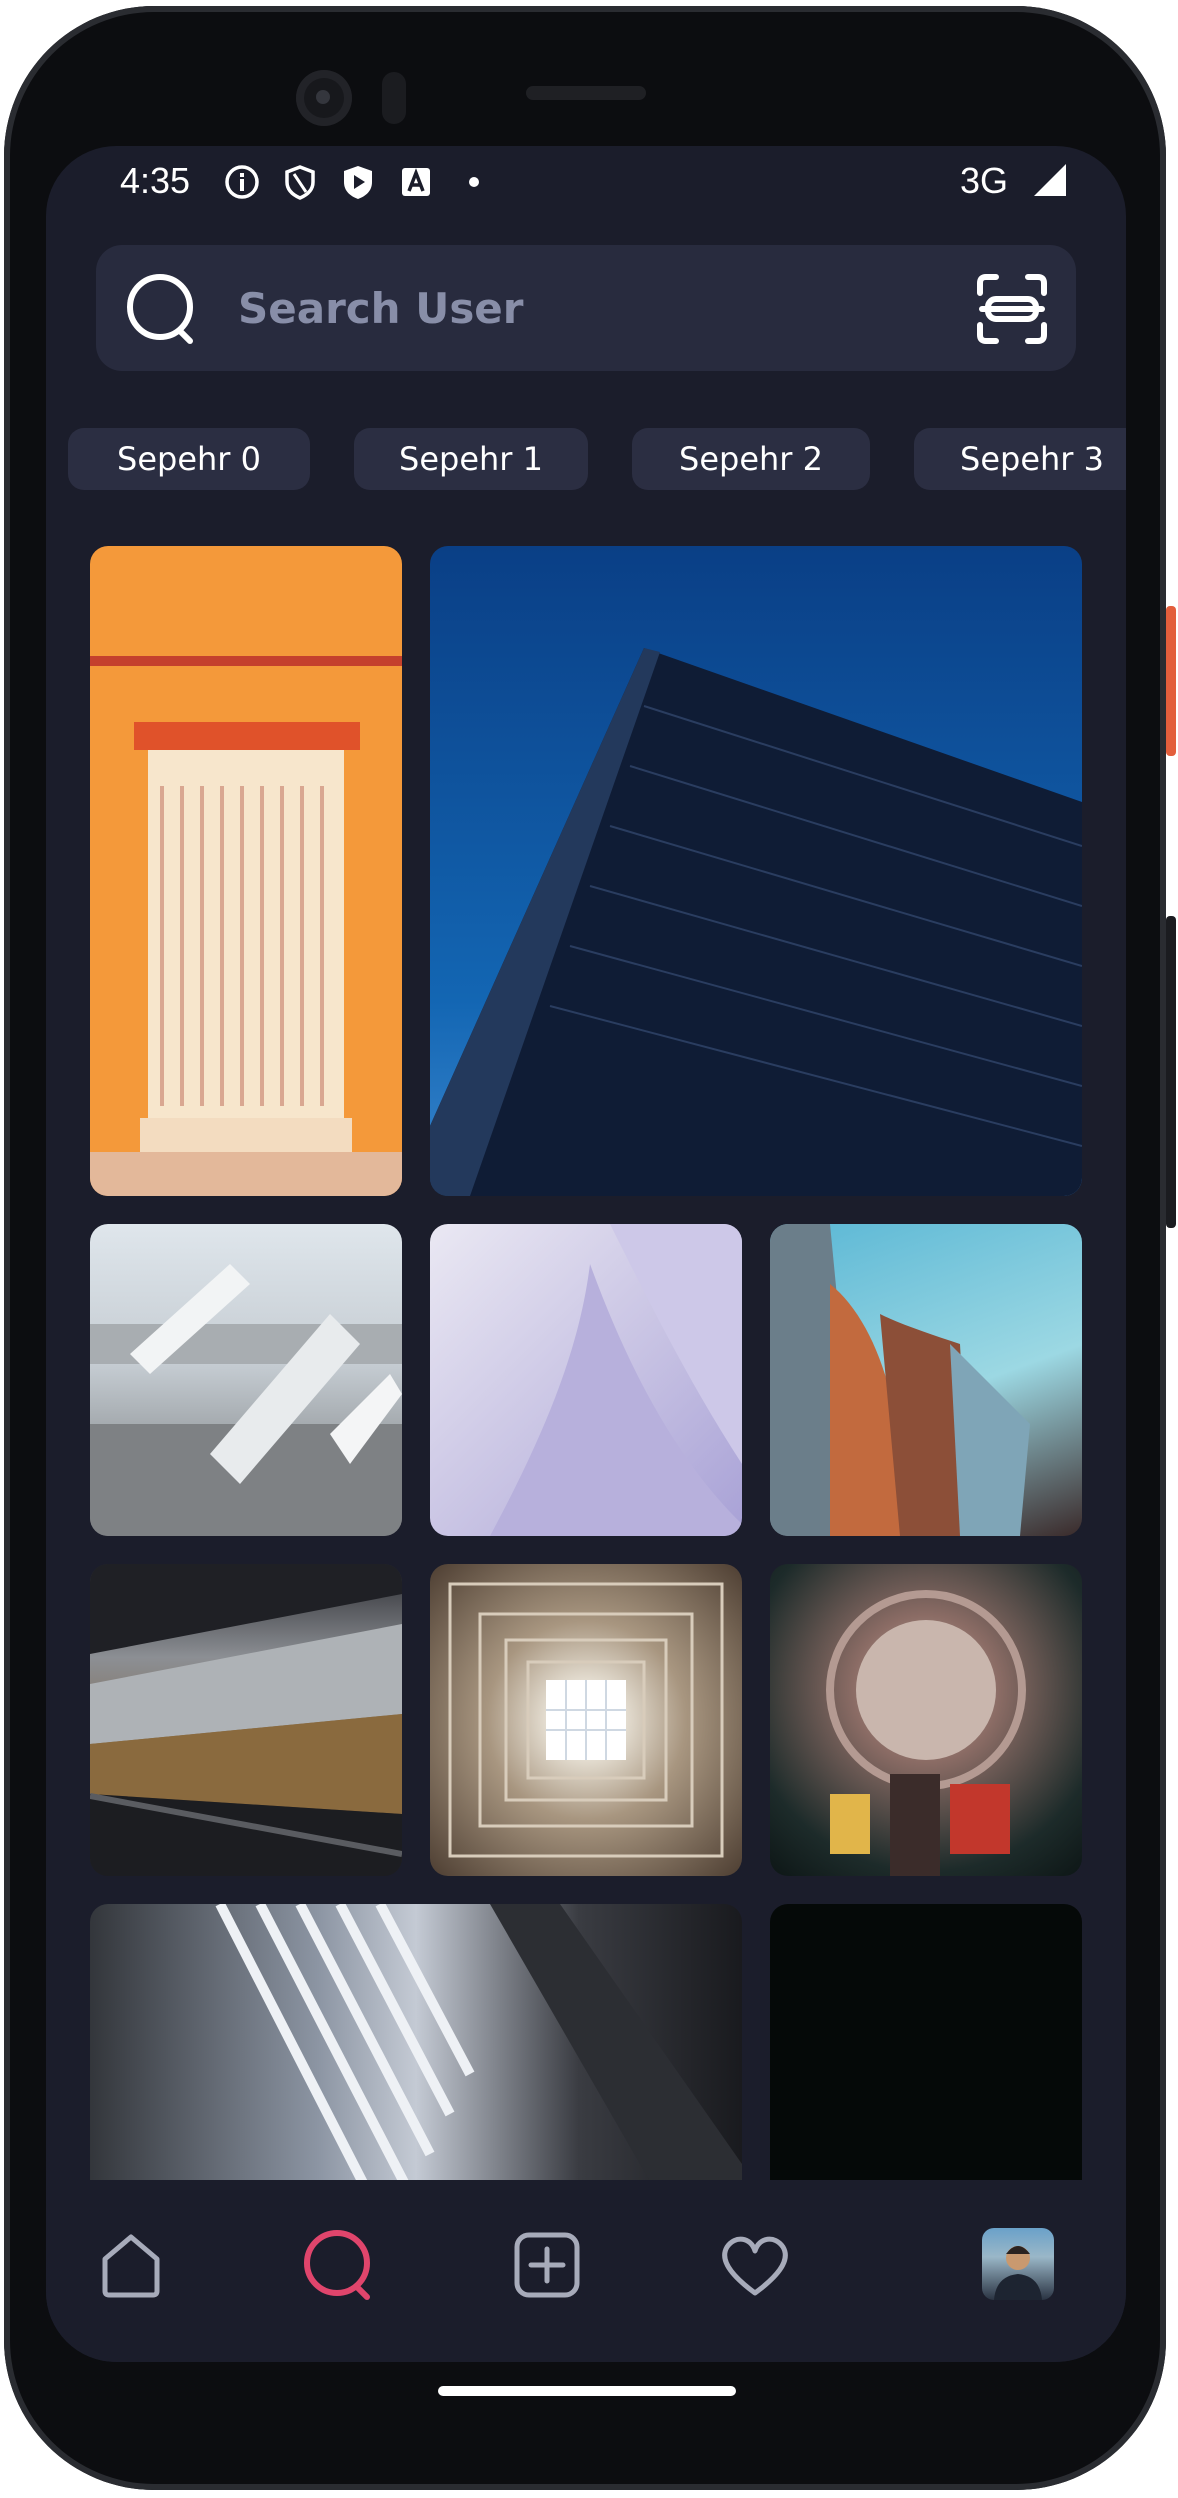 Image resolution: width=1178 pixels, height=2498 pixels. What do you see at coordinates (242, 182) in the screenshot?
I see `info-icon` at bounding box center [242, 182].